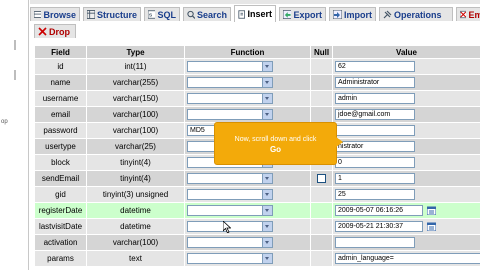 The width and height of the screenshot is (480, 270). Describe the element at coordinates (135, 258) in the screenshot. I see `field-type: text` at that location.